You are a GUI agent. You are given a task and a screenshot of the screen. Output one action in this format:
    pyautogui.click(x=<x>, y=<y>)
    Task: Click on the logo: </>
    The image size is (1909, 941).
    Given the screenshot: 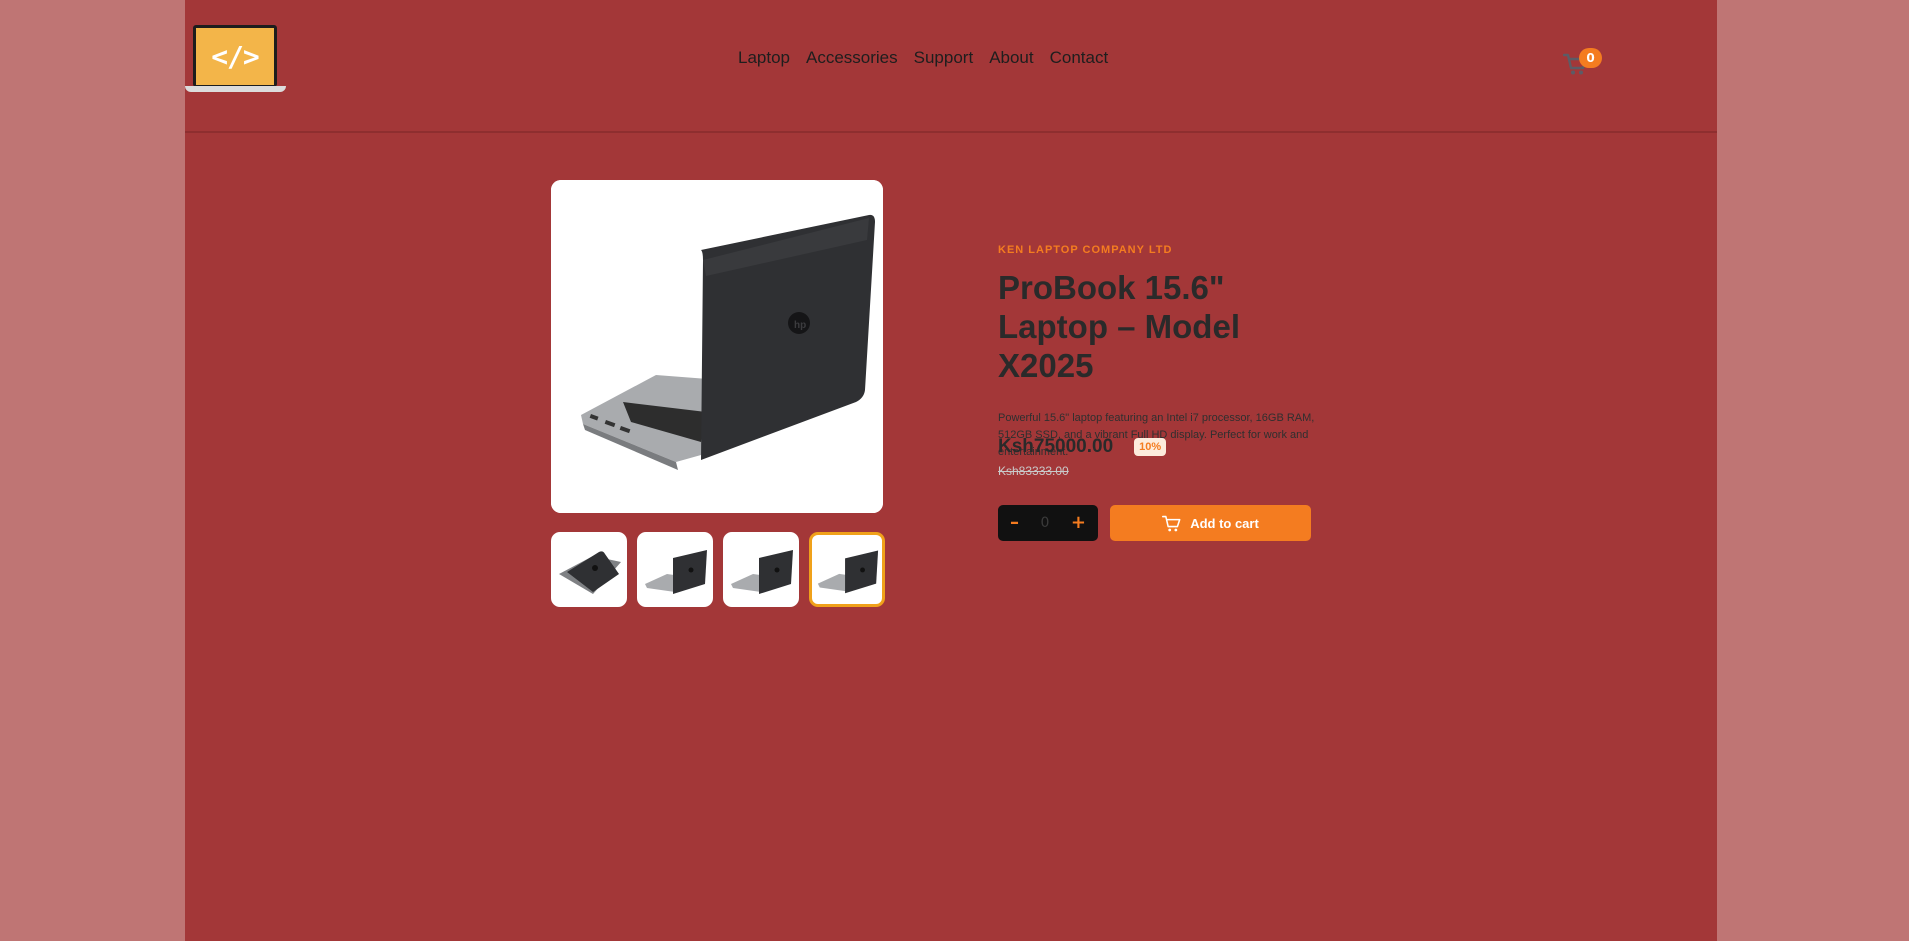 What is the action you would take?
    pyautogui.click(x=235, y=60)
    